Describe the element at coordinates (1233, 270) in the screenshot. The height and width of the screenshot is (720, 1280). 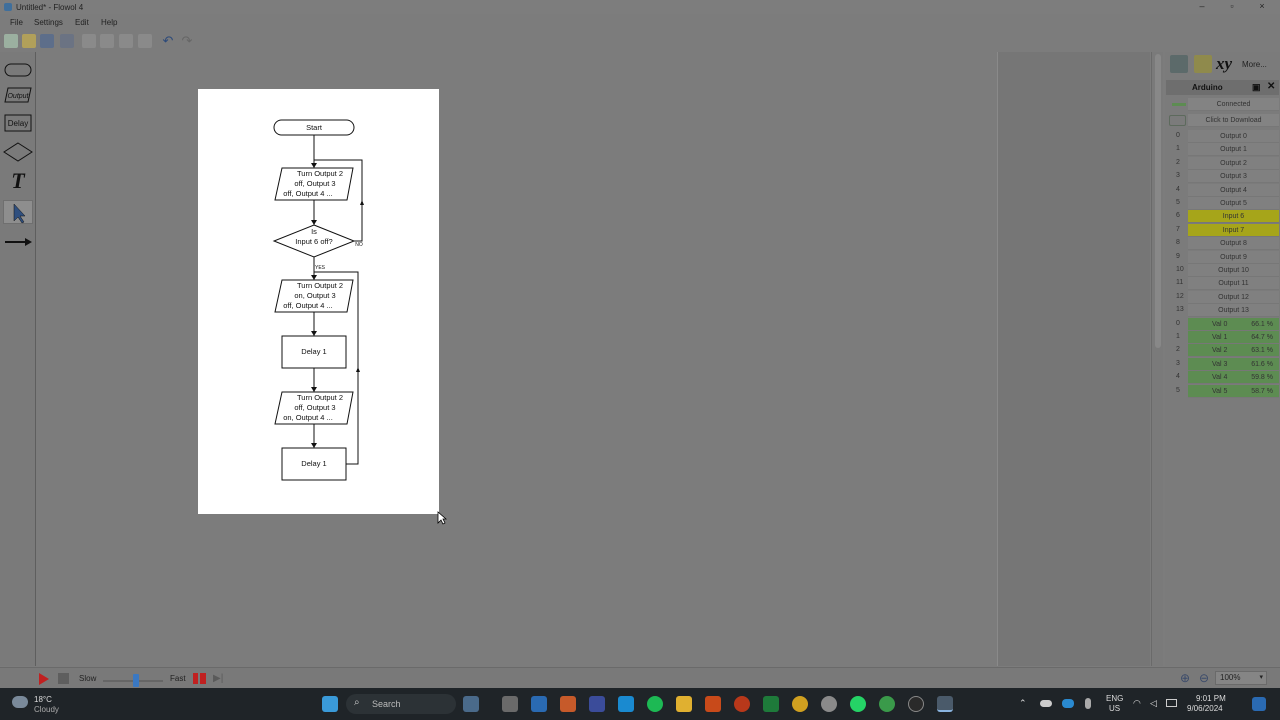
I see `output-indicator: Output 10` at that location.